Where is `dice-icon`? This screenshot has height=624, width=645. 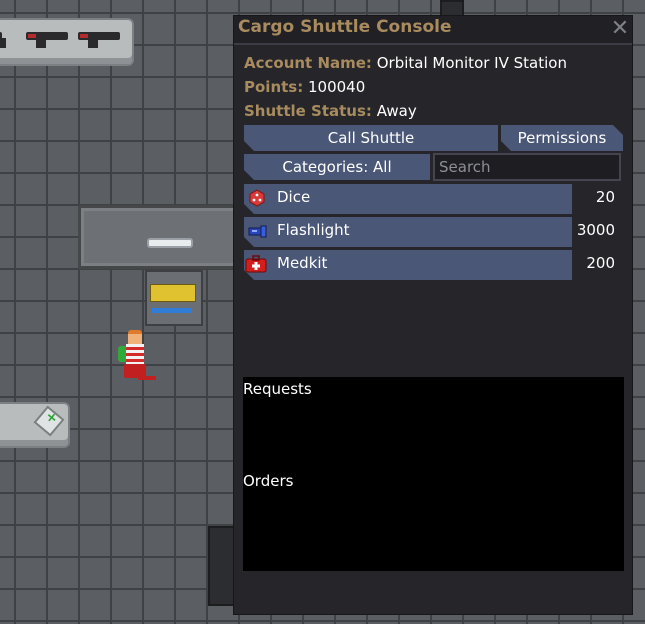 dice-icon is located at coordinates (257, 198).